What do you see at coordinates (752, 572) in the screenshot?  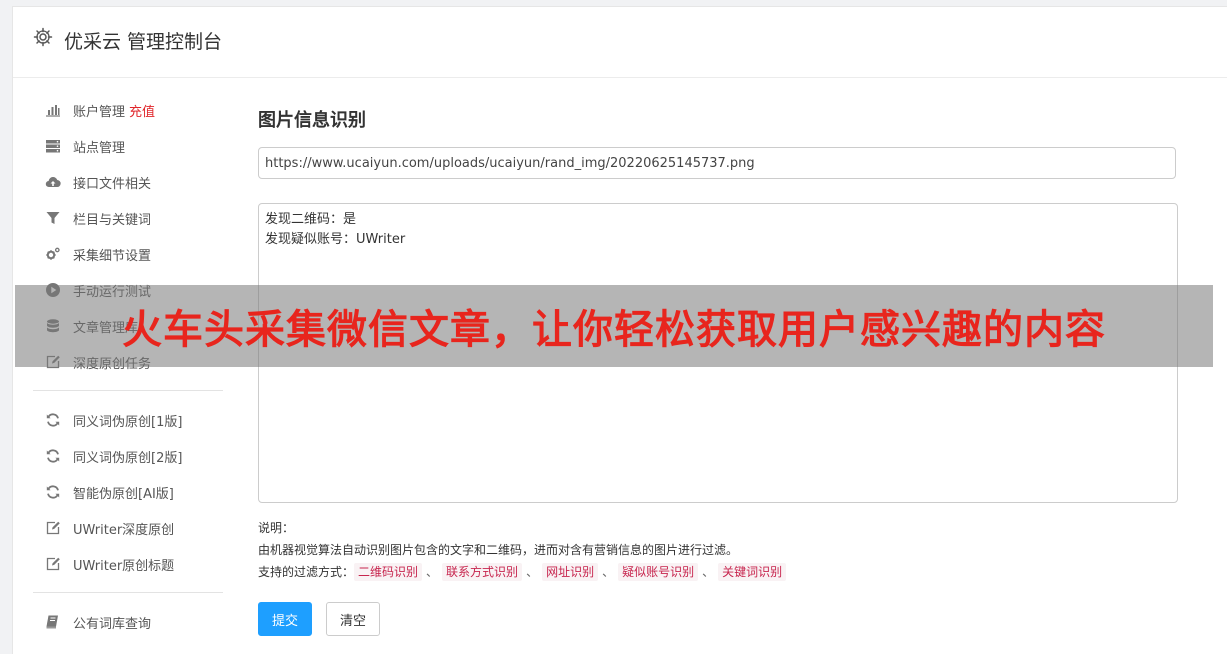 I see `filter-tag: 关键词识别` at bounding box center [752, 572].